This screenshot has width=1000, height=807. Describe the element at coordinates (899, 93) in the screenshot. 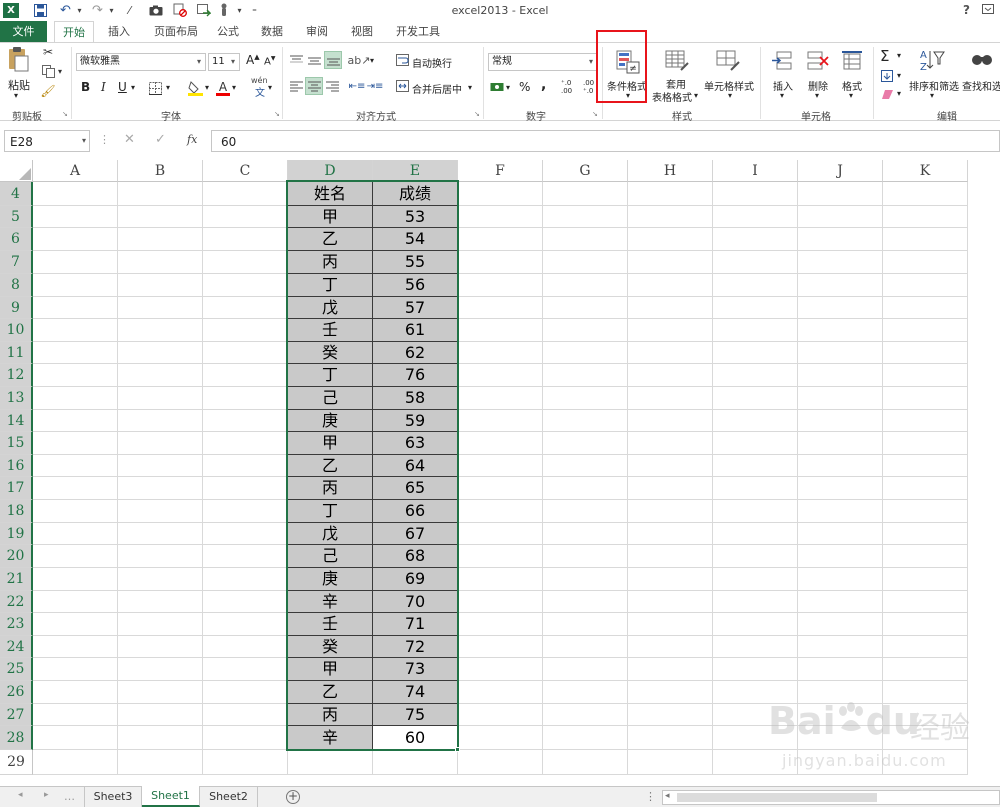

I see `clear-dropdown-icon: ▾` at that location.